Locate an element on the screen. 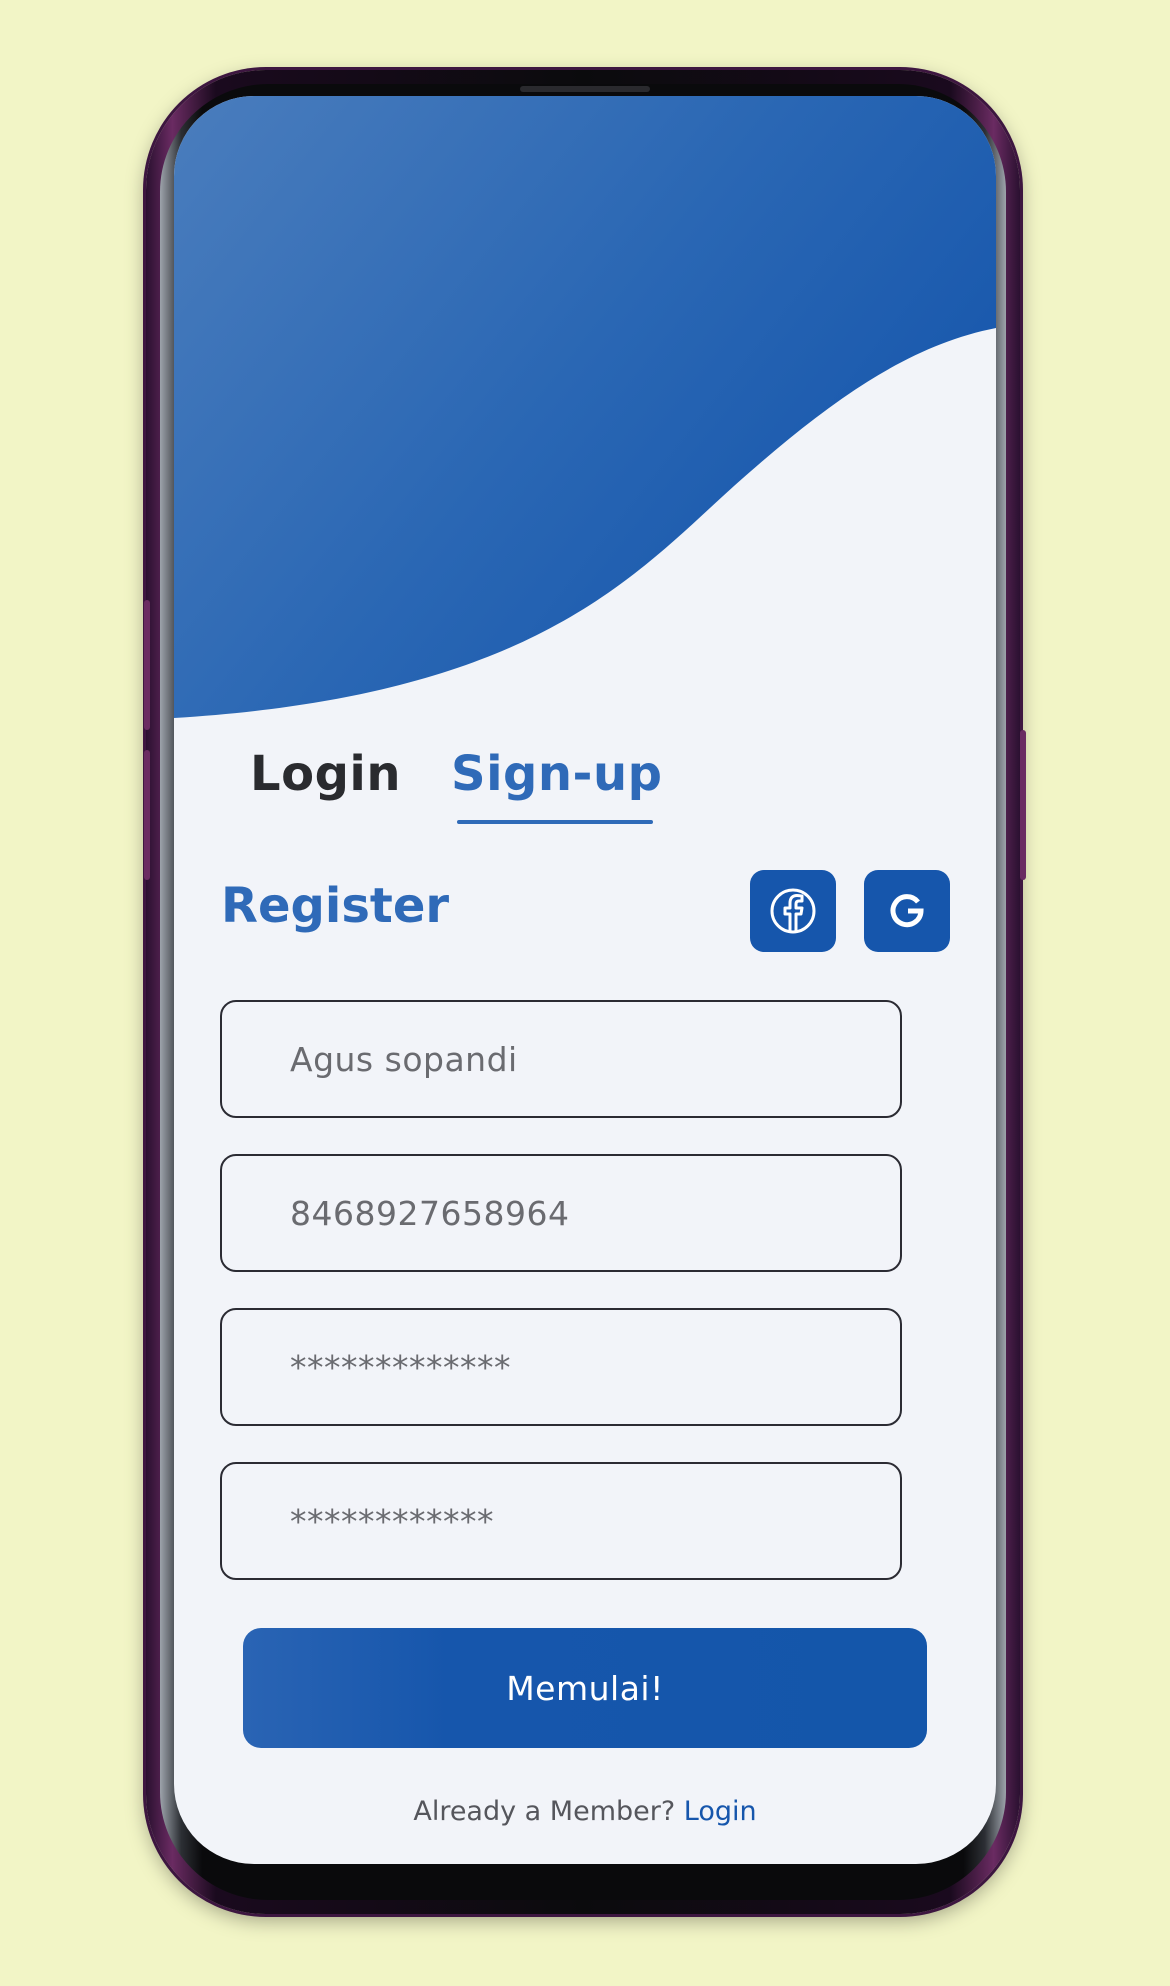 Image resolution: width=1170 pixels, height=1986 pixels. register-title: Register is located at coordinates (335, 906).